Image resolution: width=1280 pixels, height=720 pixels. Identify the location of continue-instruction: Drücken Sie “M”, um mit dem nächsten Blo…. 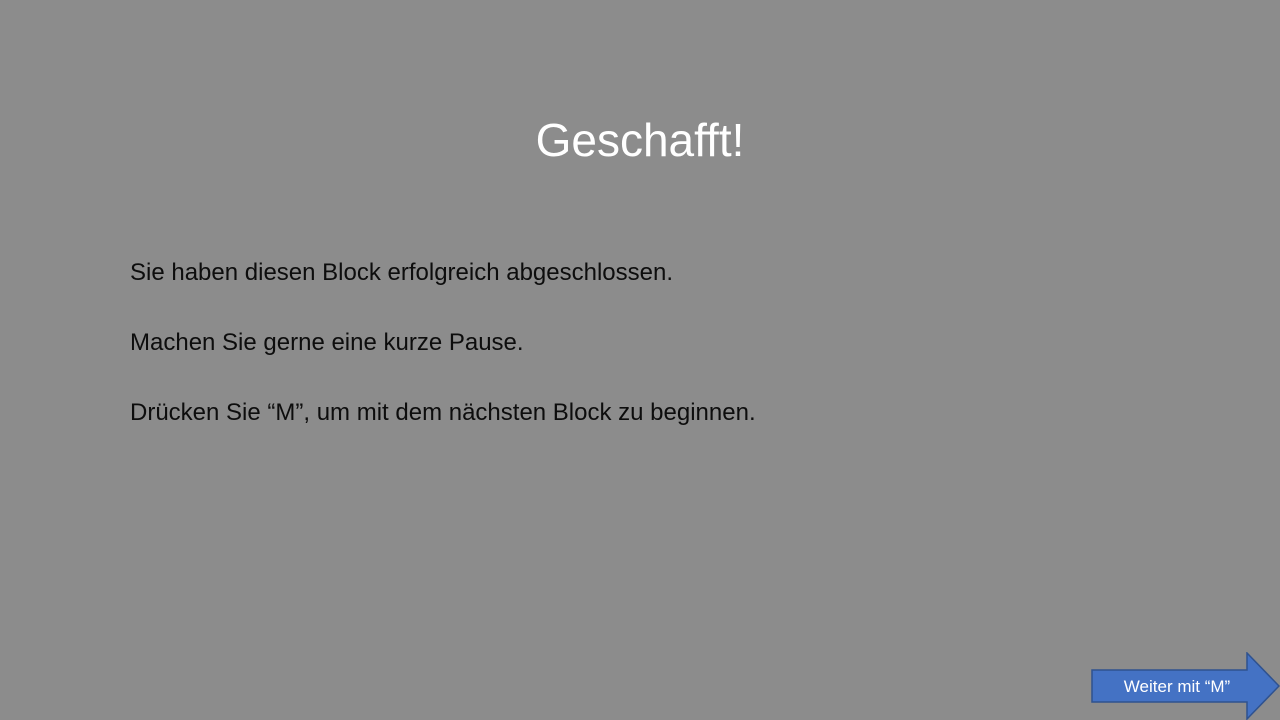
(443, 412).